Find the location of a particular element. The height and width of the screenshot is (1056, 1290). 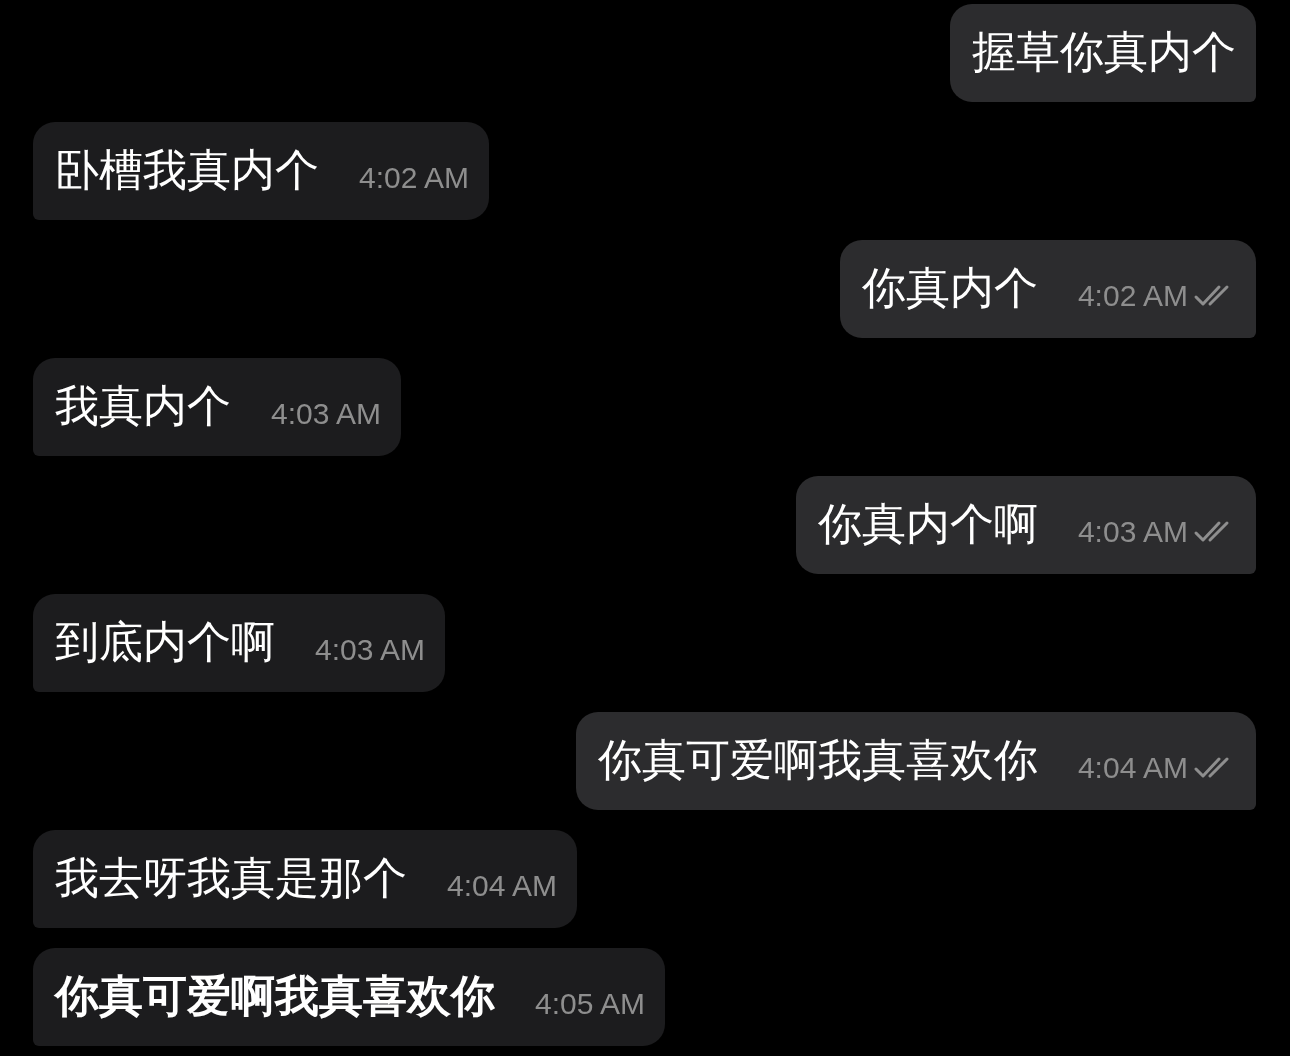

message-text: 你真内个啊 is located at coordinates (927, 524).